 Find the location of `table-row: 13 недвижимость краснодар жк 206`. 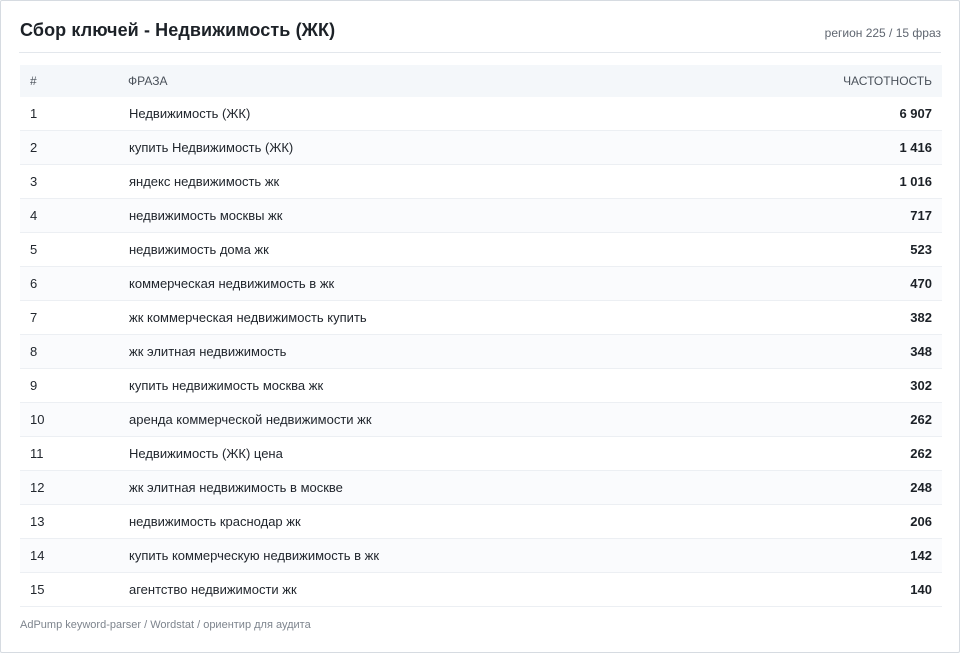

table-row: 13 недвижимость краснодар жк 206 is located at coordinates (481, 521).